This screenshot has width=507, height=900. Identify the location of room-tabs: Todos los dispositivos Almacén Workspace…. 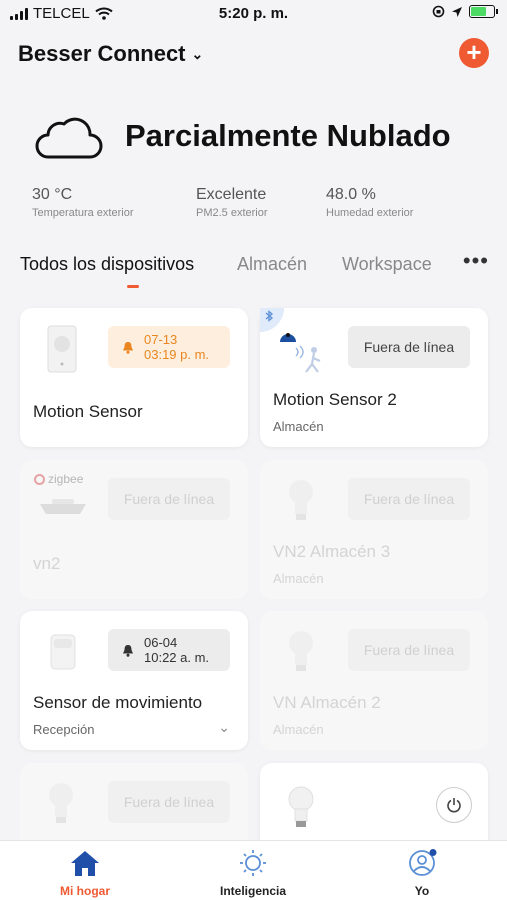
(254, 271).